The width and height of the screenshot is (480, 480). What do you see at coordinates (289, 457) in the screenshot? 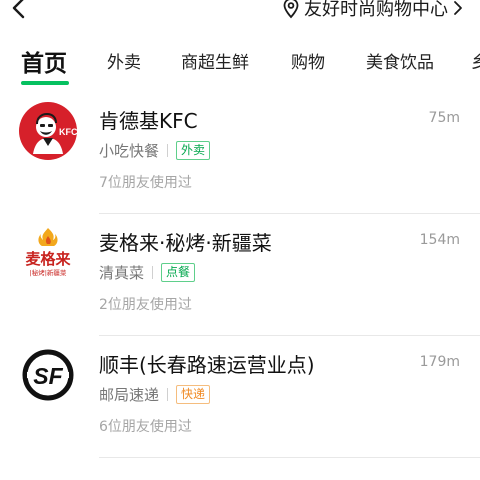
I see `divider` at bounding box center [289, 457].